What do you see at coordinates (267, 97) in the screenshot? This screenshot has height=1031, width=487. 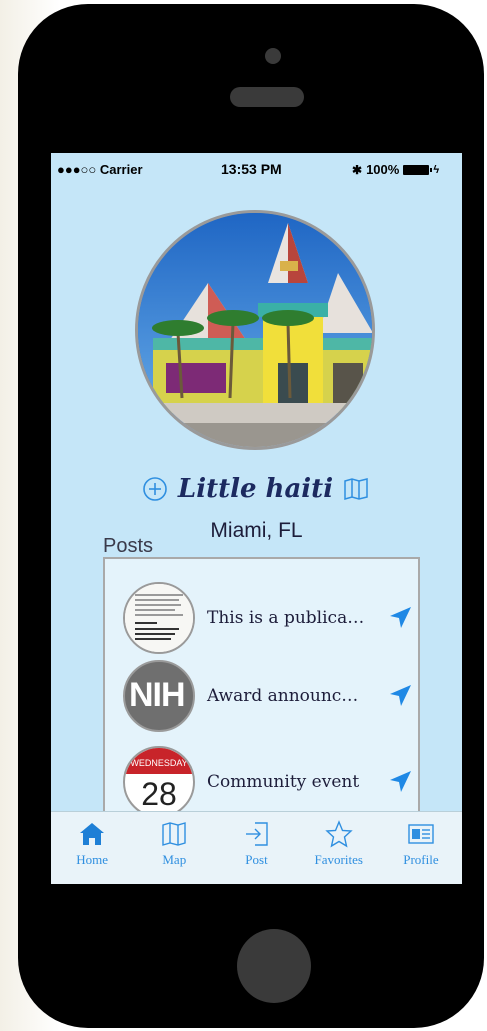 I see `speaker-grille` at bounding box center [267, 97].